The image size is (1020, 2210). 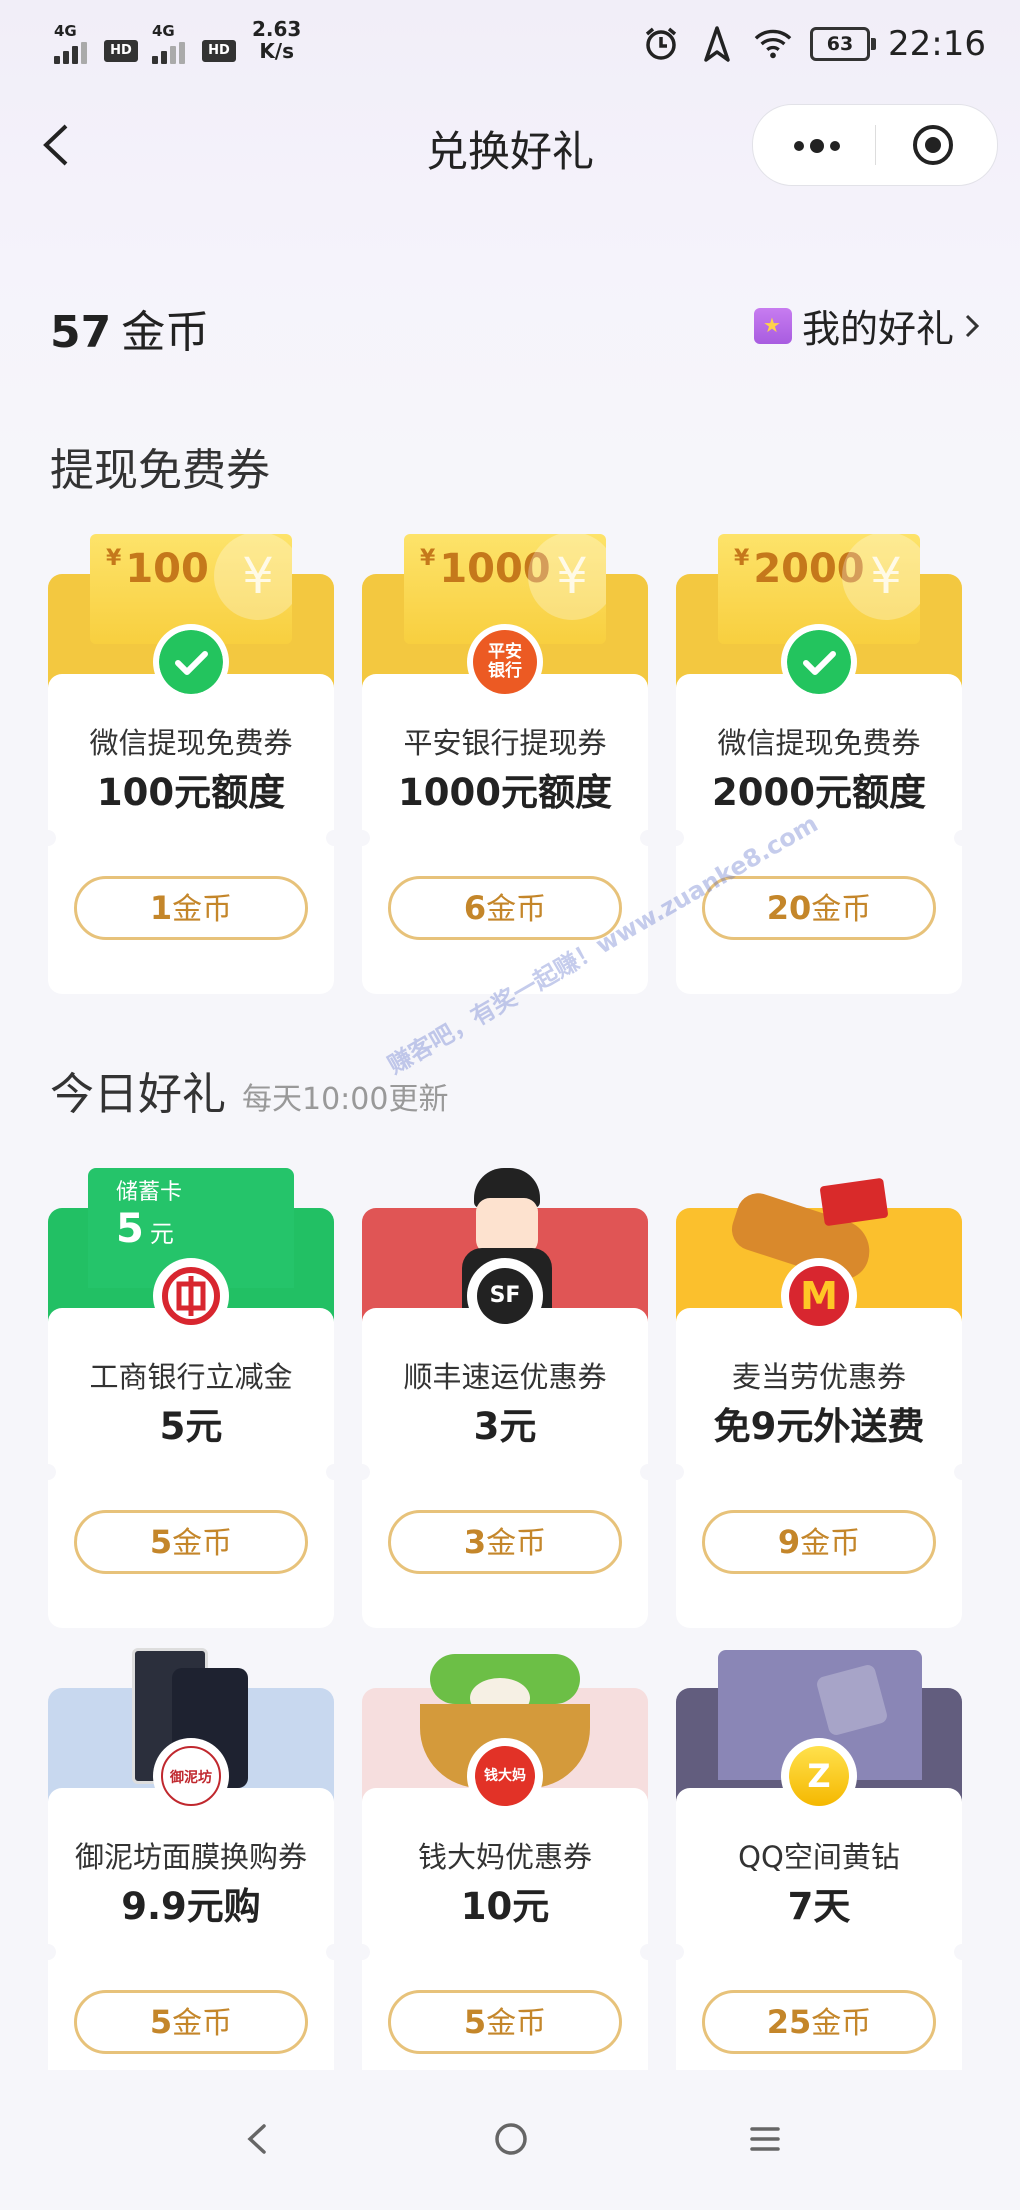 I want to click on card-name: 钱大妈优惠券, so click(x=504, y=1857).